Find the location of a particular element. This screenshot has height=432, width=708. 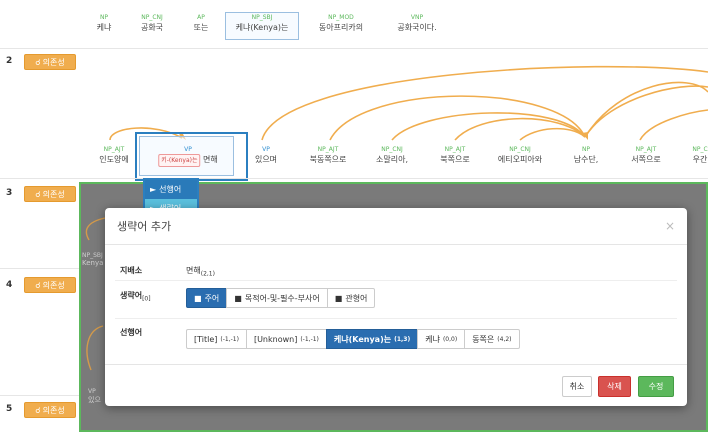

token: NP 케냐 is located at coordinates (104, 23).